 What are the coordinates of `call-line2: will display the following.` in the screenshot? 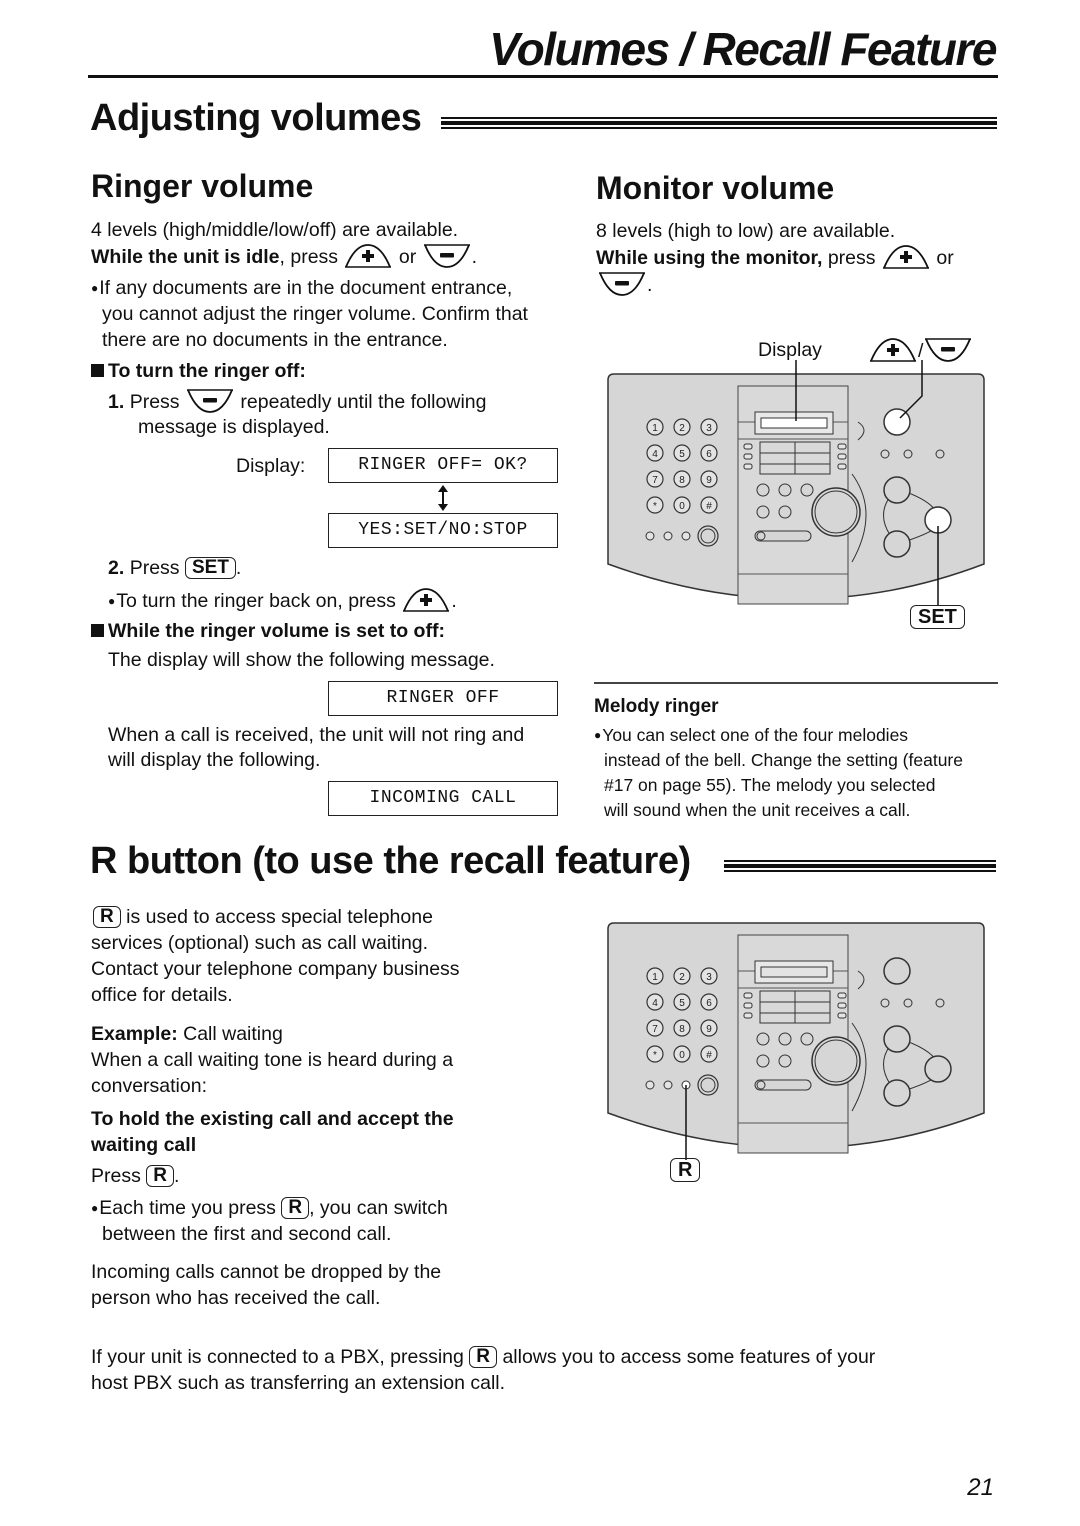 It's located at (214, 760).